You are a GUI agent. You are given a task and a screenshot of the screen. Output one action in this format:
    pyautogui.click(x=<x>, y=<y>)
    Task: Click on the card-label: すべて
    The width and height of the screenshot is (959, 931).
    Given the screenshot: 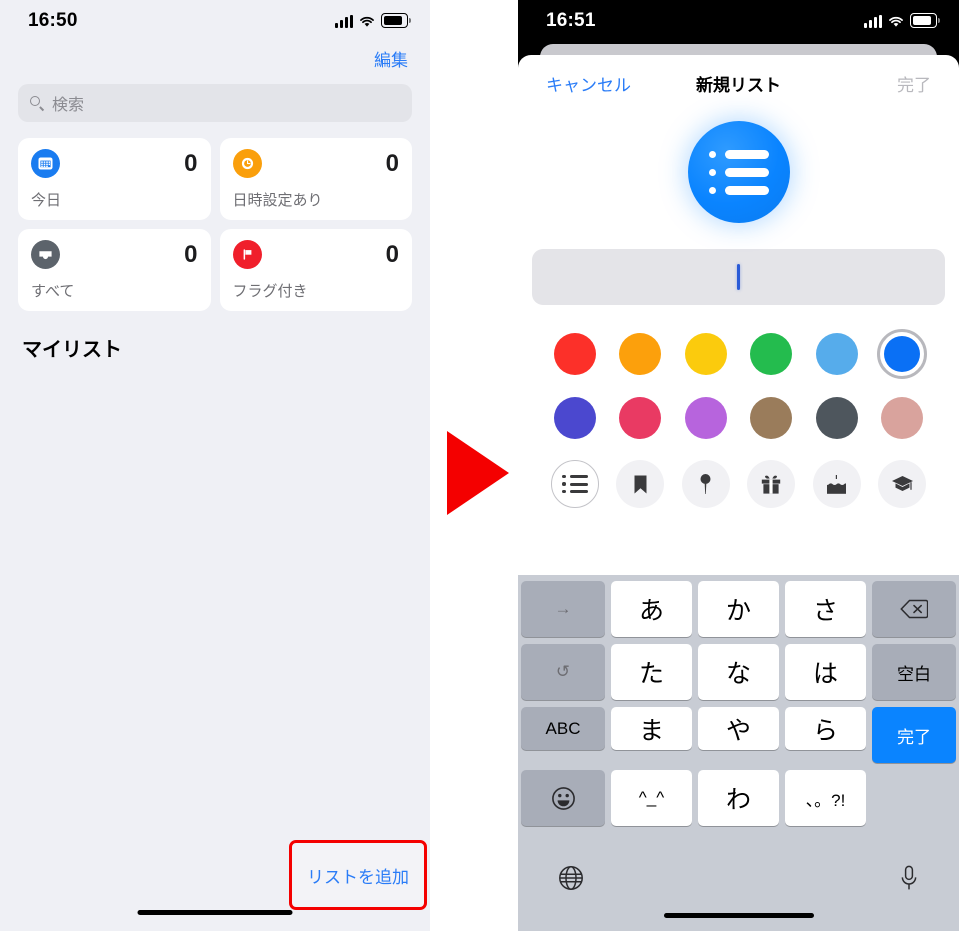 What is the action you would take?
    pyautogui.click(x=53, y=291)
    